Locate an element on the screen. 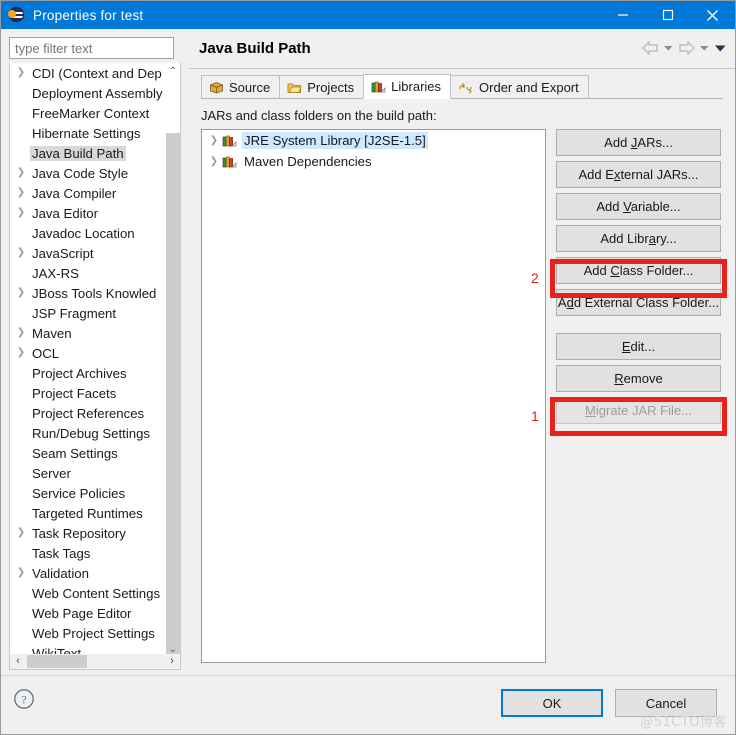  sidebar-item-run-debug-settings: Run/Debug Settings is located at coordinates (89, 433).